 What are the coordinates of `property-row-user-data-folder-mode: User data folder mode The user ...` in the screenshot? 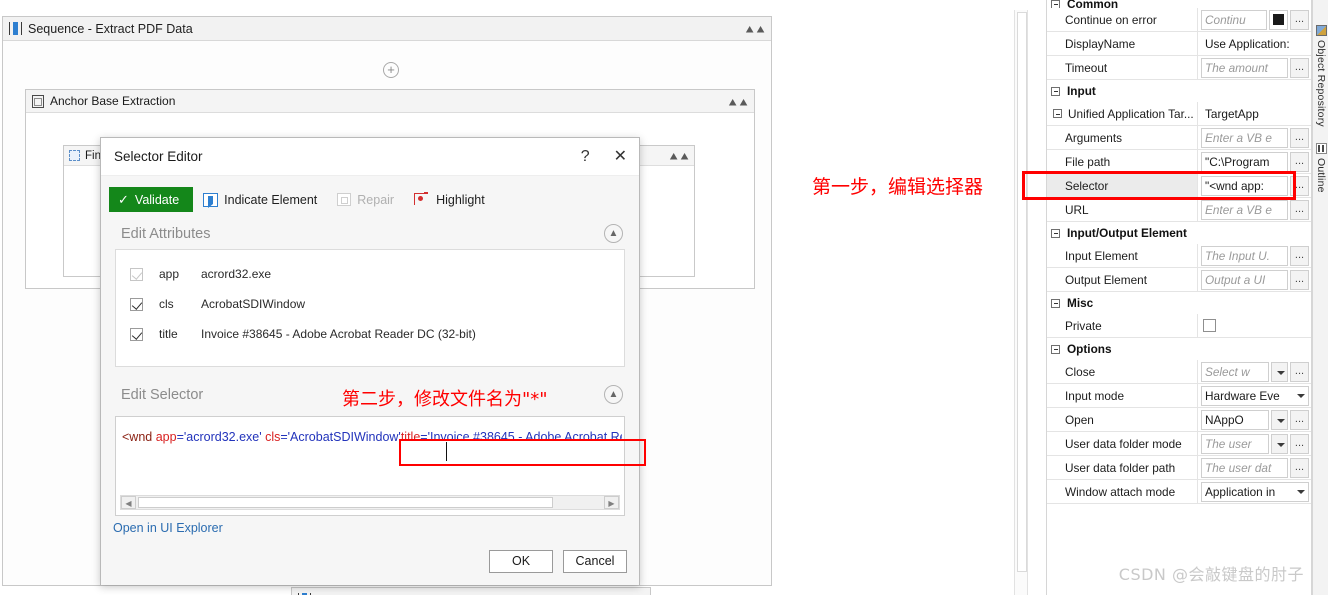 It's located at (1179, 444).